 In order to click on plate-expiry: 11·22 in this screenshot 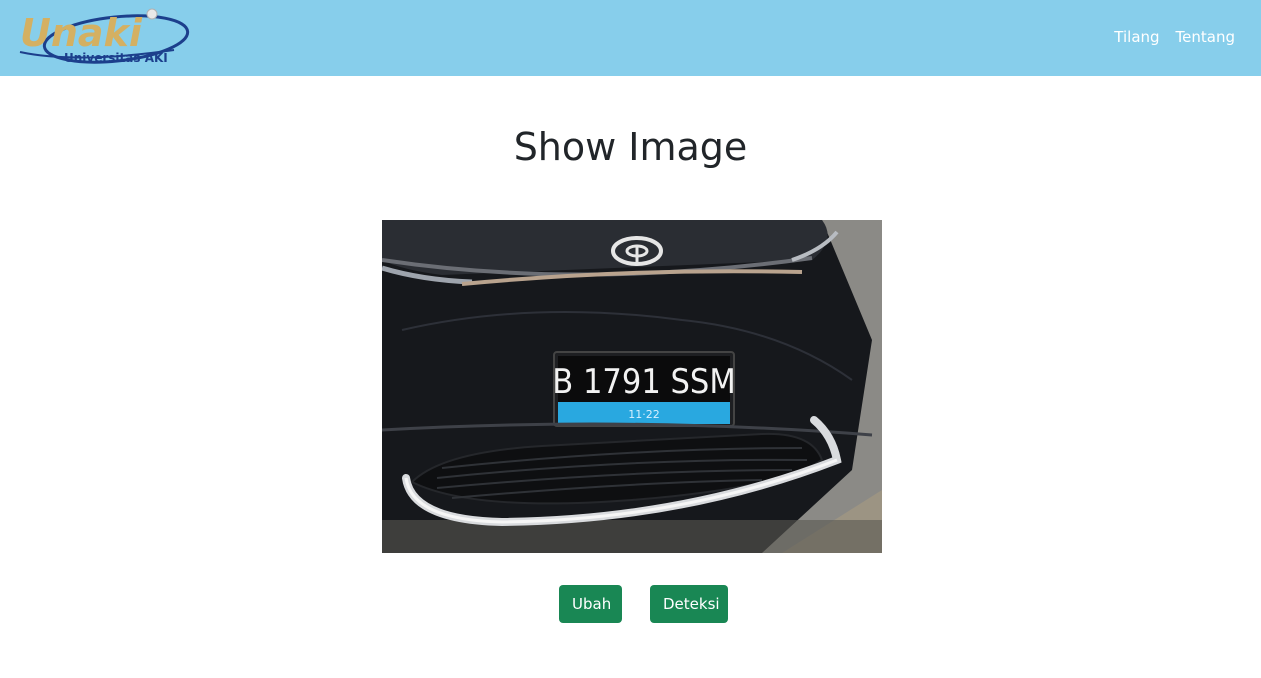, I will do `click(644, 414)`.